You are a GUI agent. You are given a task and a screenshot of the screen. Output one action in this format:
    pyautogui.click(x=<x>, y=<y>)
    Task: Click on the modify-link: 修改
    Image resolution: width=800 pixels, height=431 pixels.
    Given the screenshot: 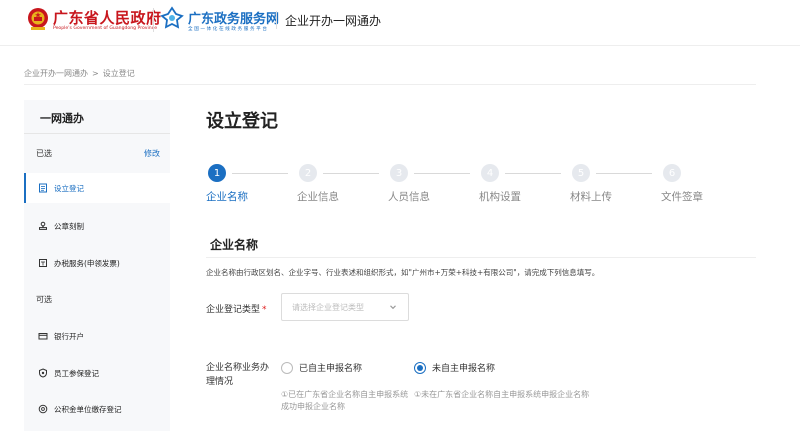 What is the action you would take?
    pyautogui.click(x=152, y=153)
    